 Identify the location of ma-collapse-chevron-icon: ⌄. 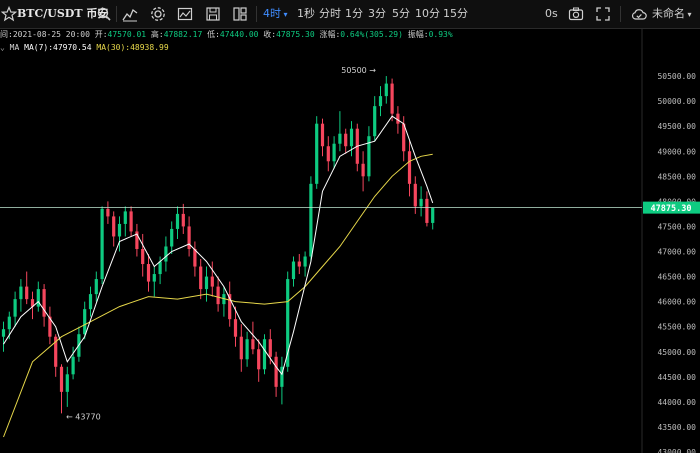
(2, 47).